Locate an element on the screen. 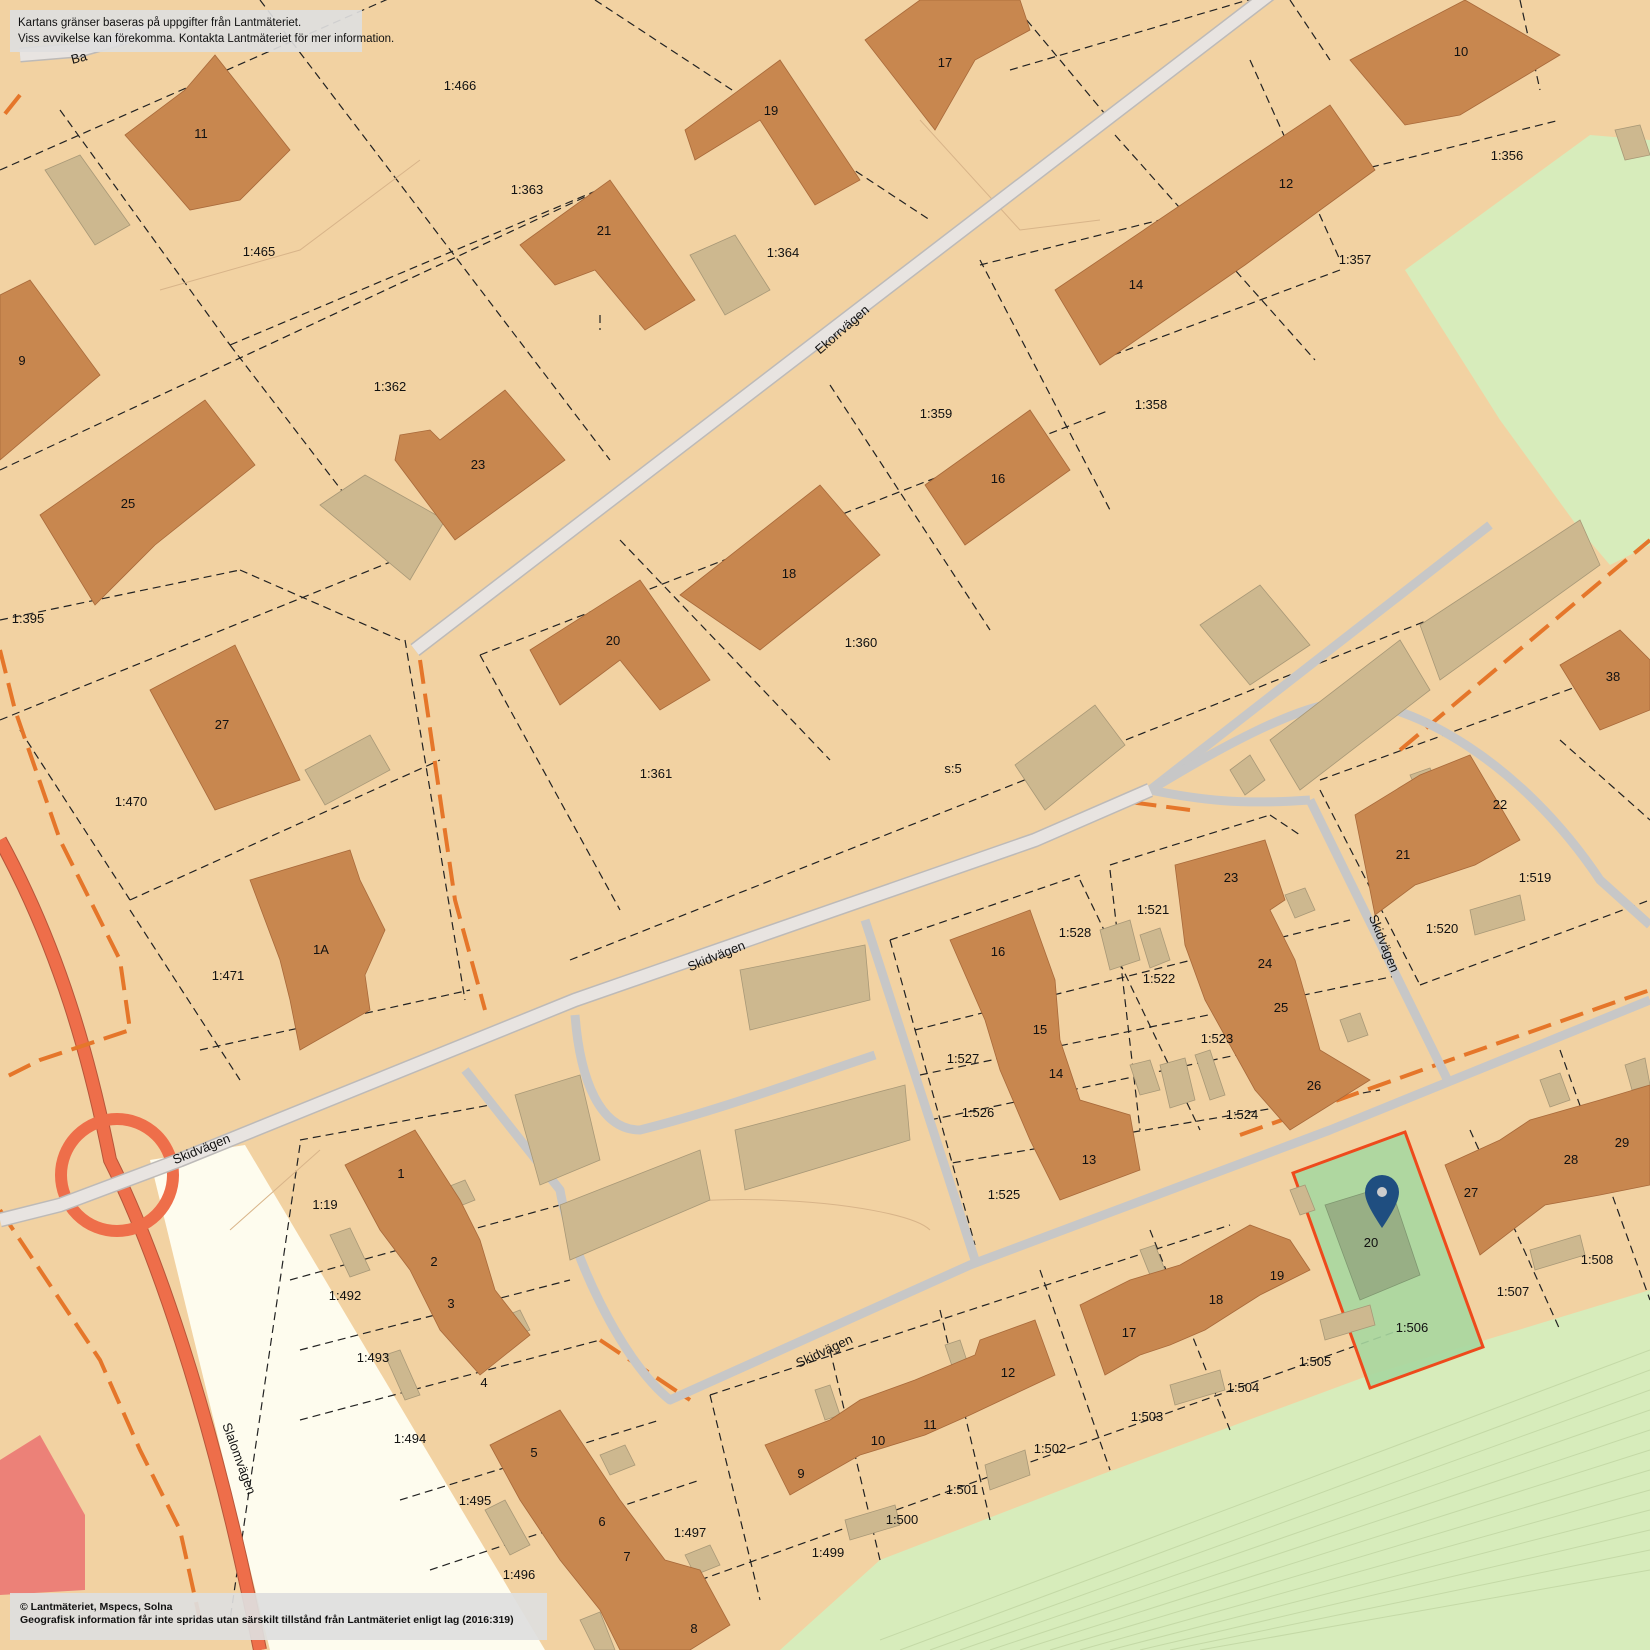  house-number: 5 is located at coordinates (533, 1452).